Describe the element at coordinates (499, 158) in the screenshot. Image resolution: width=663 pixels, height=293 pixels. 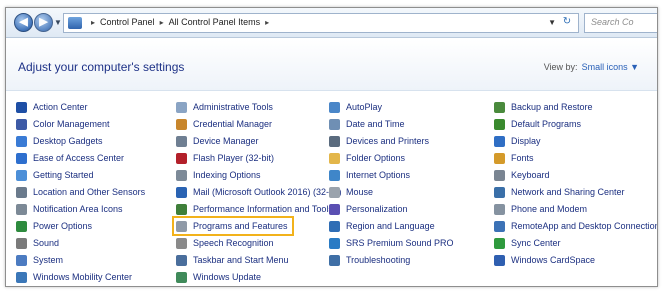
I see `fonts-icon` at that location.